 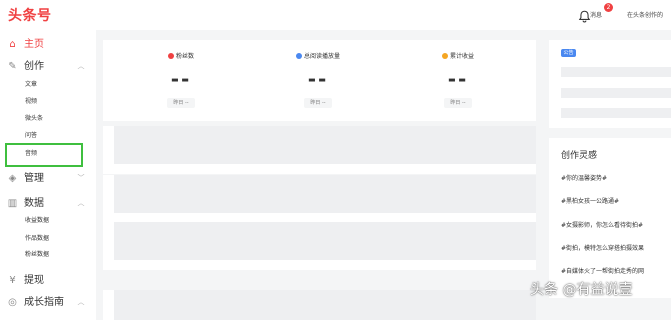 What do you see at coordinates (12, 203) in the screenshot?
I see `bar-chart-icon: ▥` at bounding box center [12, 203].